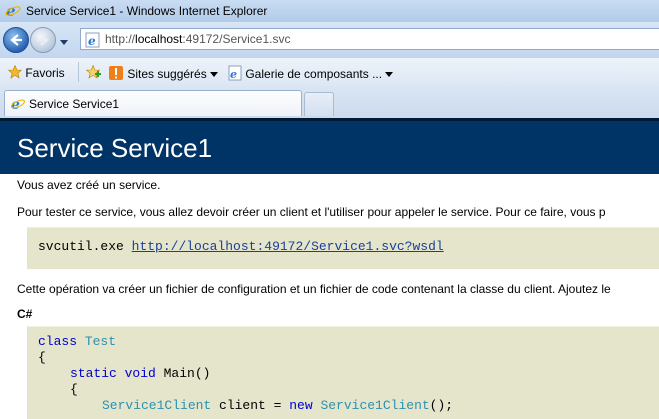  What do you see at coordinates (115, 148) in the screenshot?
I see `page-title: Service Service1` at bounding box center [115, 148].